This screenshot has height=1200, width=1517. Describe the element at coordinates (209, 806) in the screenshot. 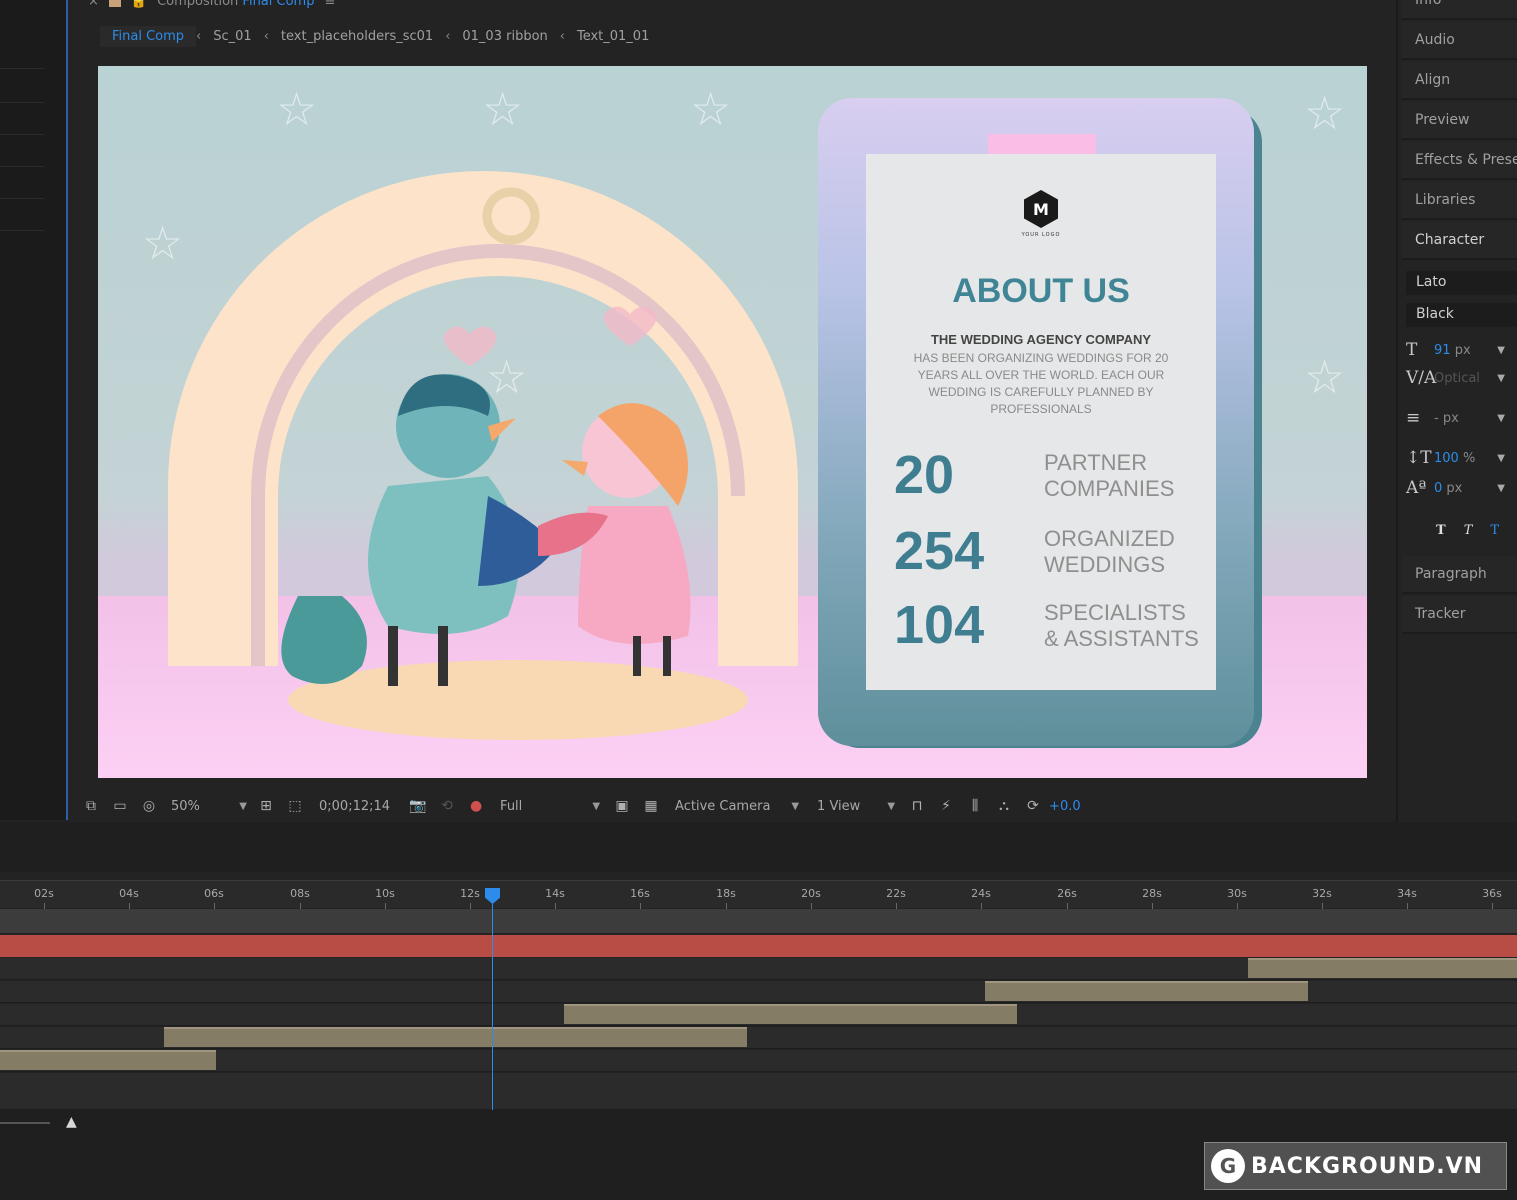

I see `zoom-dropdown: 50% ▼` at that location.